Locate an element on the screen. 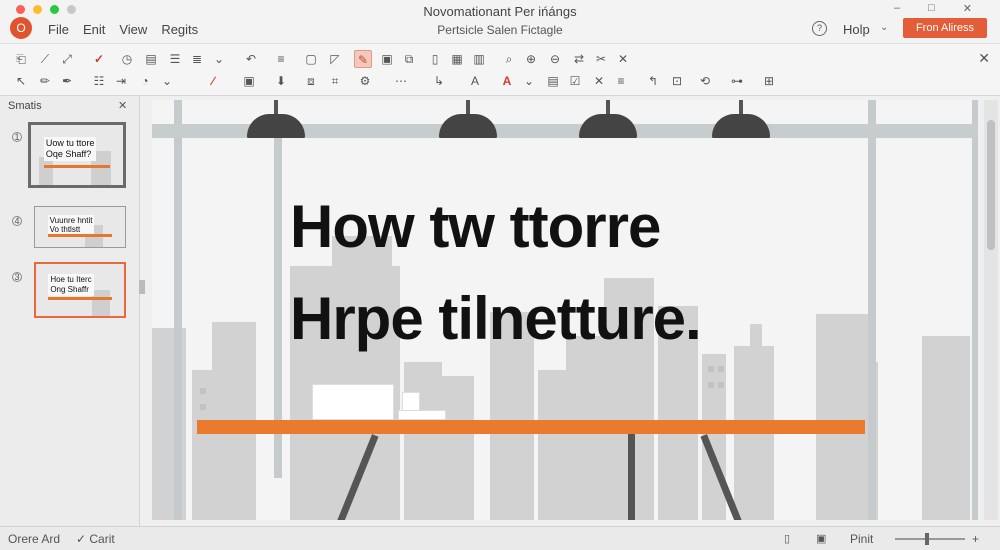 This screenshot has width=1000, height=550. font-color-icon: ∕ is located at coordinates (213, 81).